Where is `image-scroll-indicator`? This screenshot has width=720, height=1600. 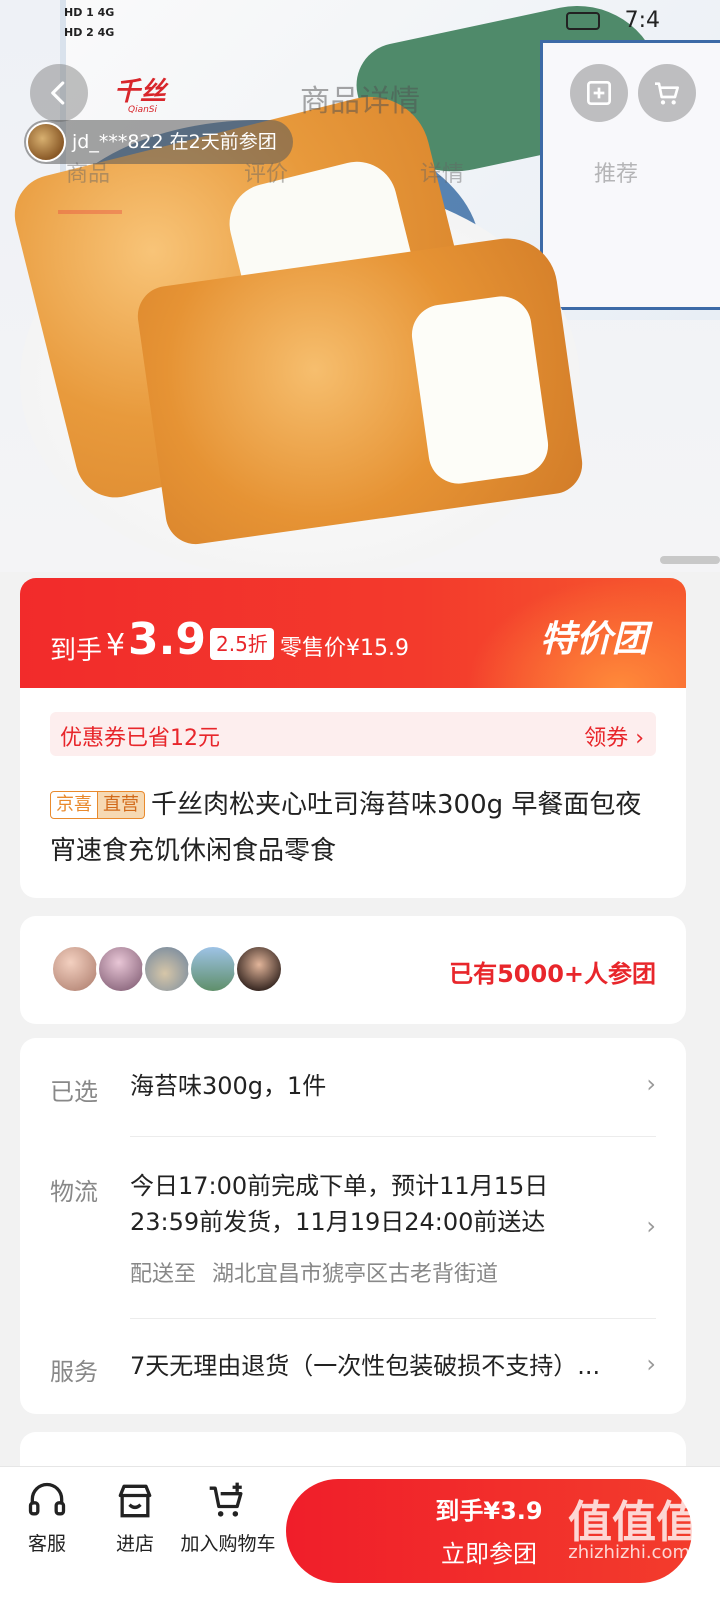
image-scroll-indicator is located at coordinates (690, 560).